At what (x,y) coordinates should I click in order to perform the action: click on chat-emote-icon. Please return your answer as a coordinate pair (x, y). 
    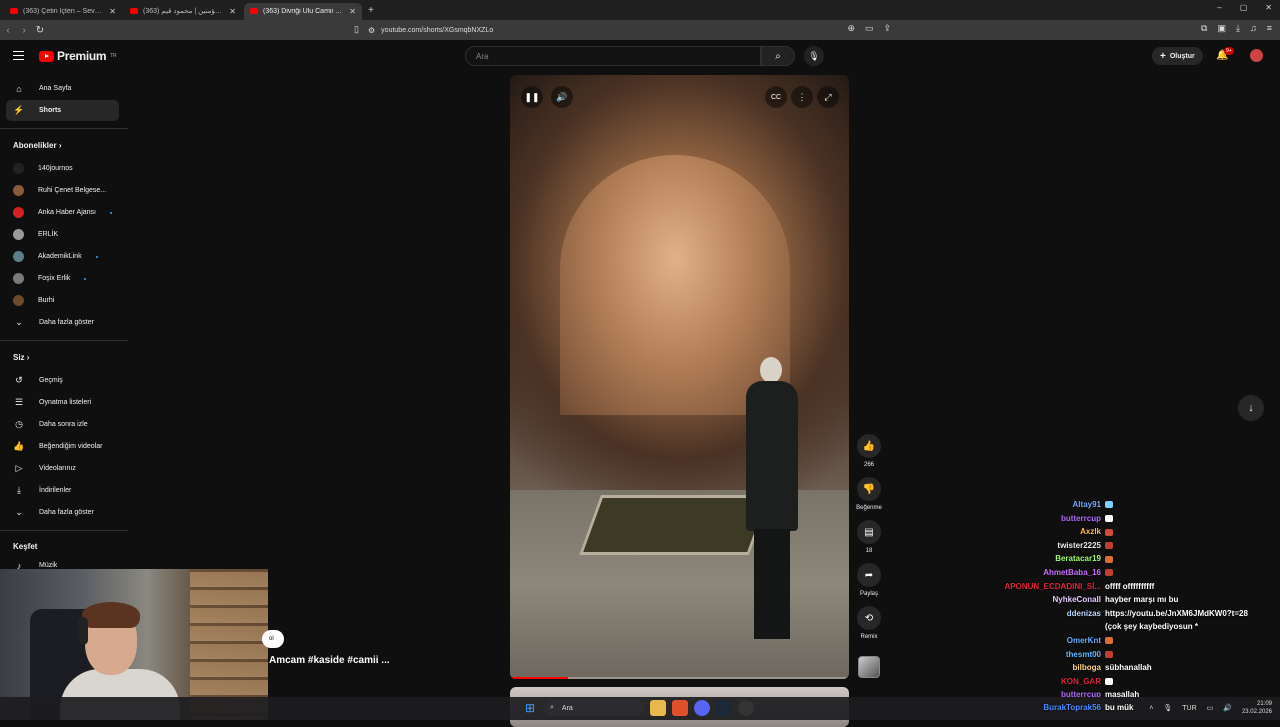
    Looking at the image, I should click on (1109, 559).